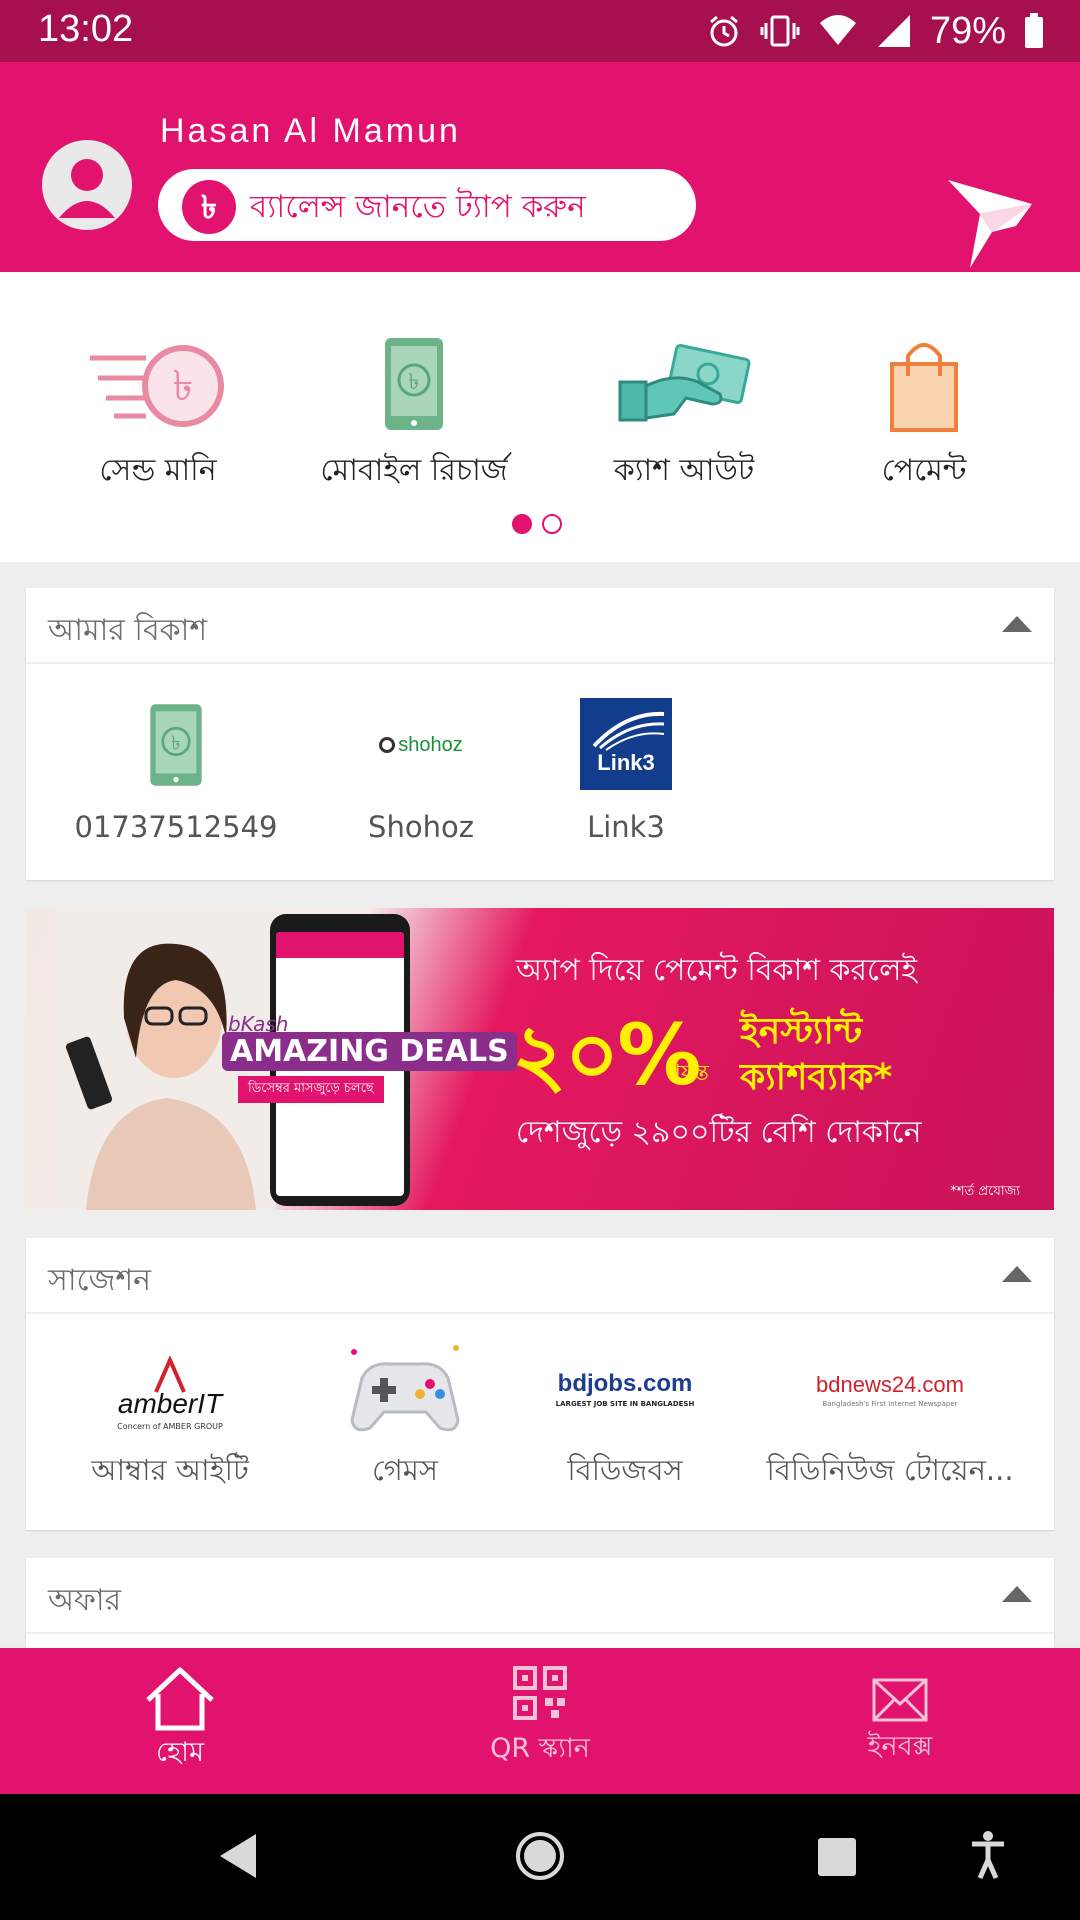  What do you see at coordinates (238, 1856) in the screenshot?
I see `back-icon` at bounding box center [238, 1856].